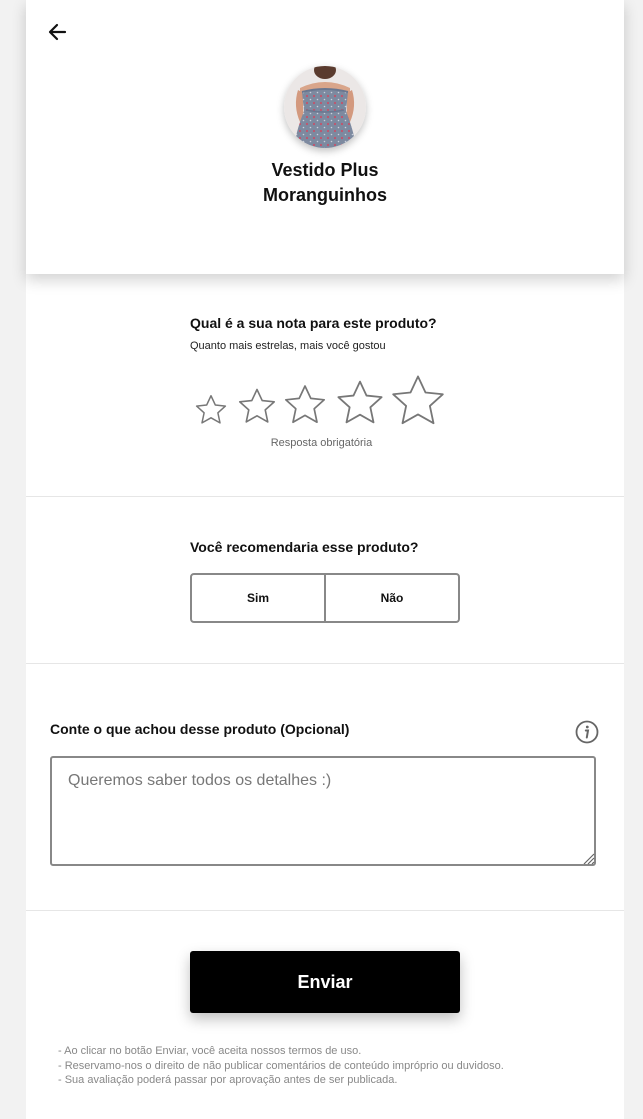  Describe the element at coordinates (418, 401) in the screenshot. I see `star-5-icon` at that location.